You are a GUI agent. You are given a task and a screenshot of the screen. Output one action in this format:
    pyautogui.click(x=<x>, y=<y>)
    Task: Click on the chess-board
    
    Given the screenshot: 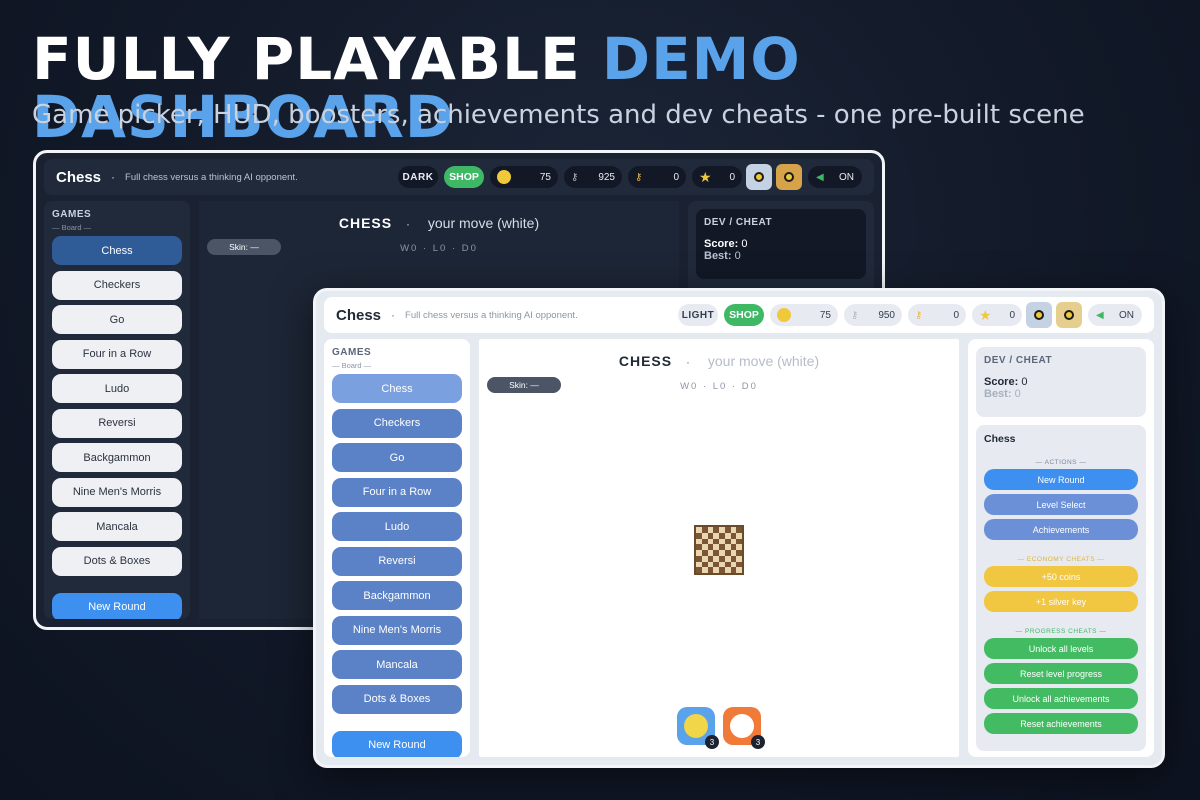 What is the action you would take?
    pyautogui.click(x=719, y=550)
    